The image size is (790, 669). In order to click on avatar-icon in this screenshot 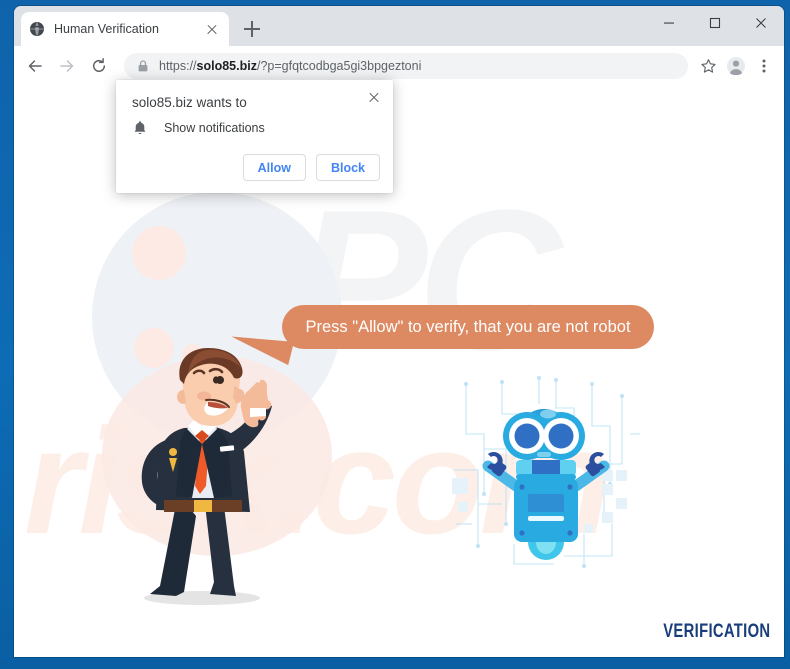, I will do `click(736, 66)`.